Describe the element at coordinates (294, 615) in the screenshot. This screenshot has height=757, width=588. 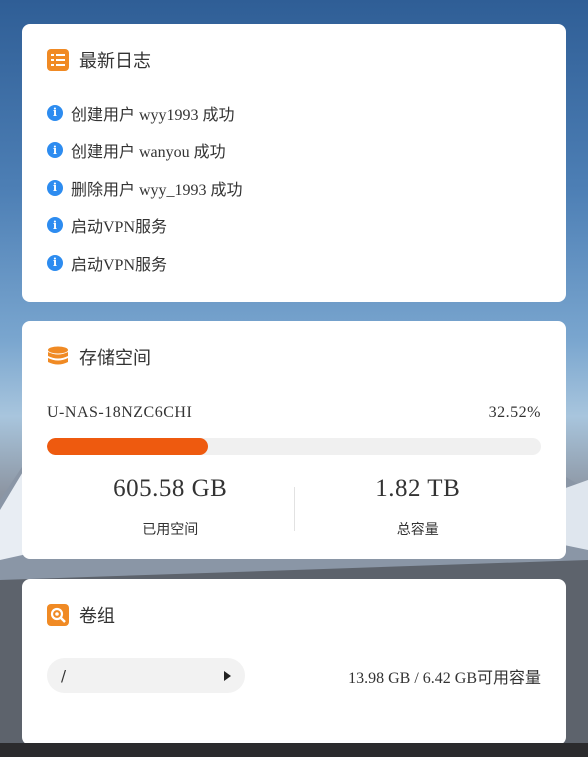
I see `volume-header: 卷组` at that location.